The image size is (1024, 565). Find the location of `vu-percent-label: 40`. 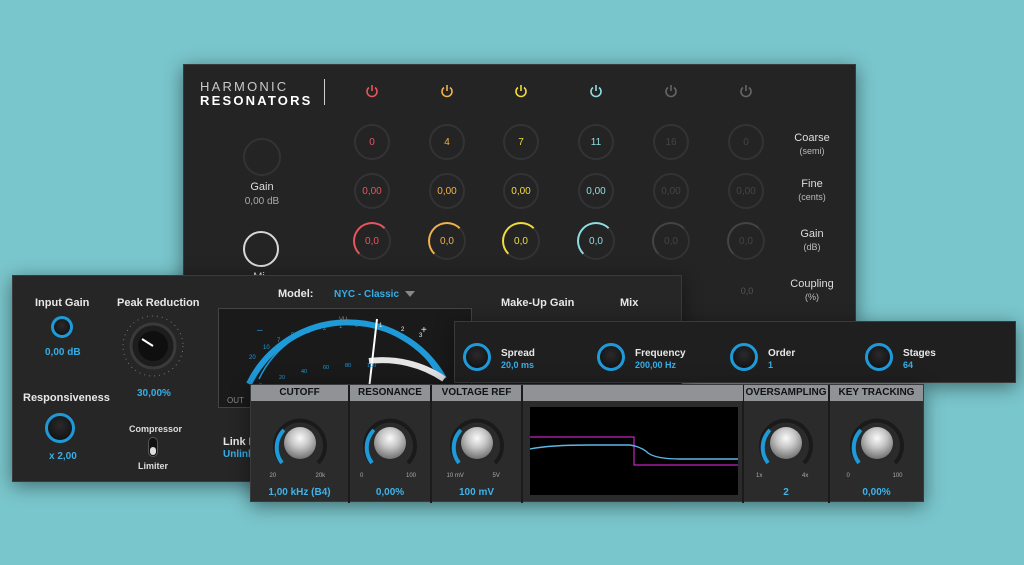

vu-percent-label: 40 is located at coordinates (304, 372).